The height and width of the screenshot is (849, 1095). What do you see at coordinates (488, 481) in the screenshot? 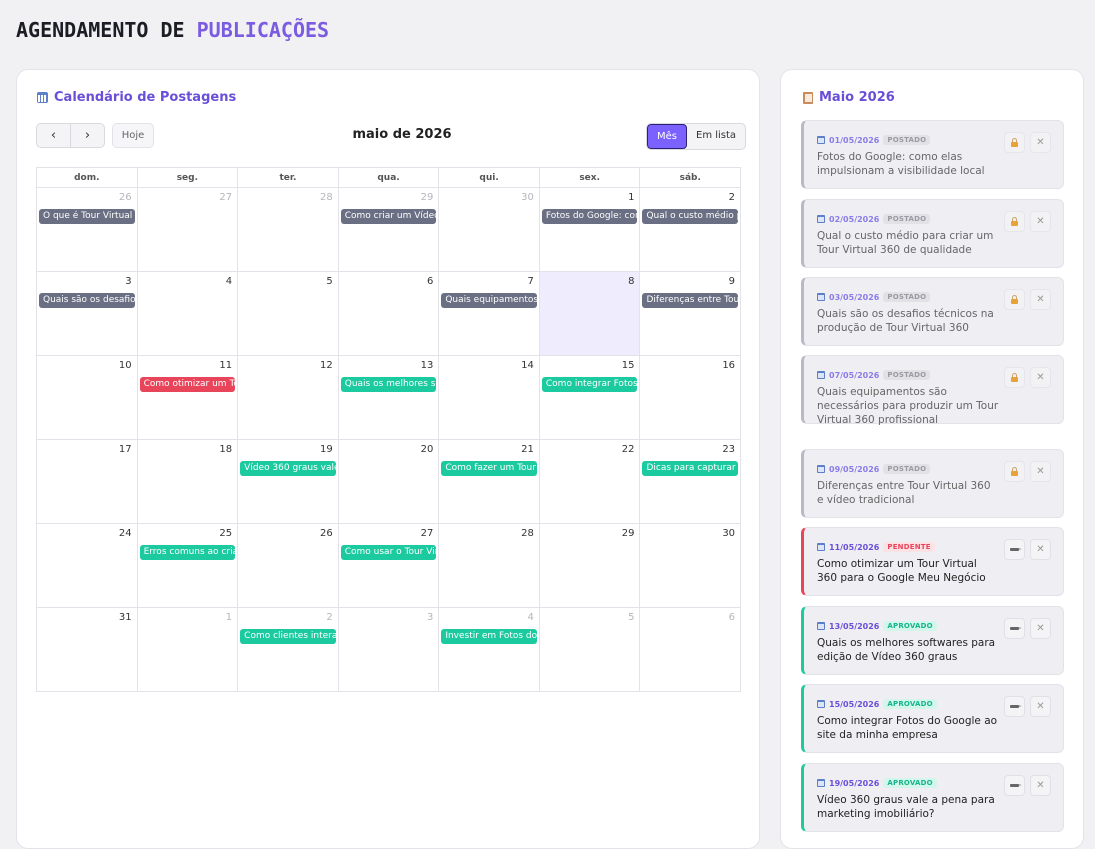
I see `day-cell: 21 Como fazer um Tour Virtual` at bounding box center [488, 481].